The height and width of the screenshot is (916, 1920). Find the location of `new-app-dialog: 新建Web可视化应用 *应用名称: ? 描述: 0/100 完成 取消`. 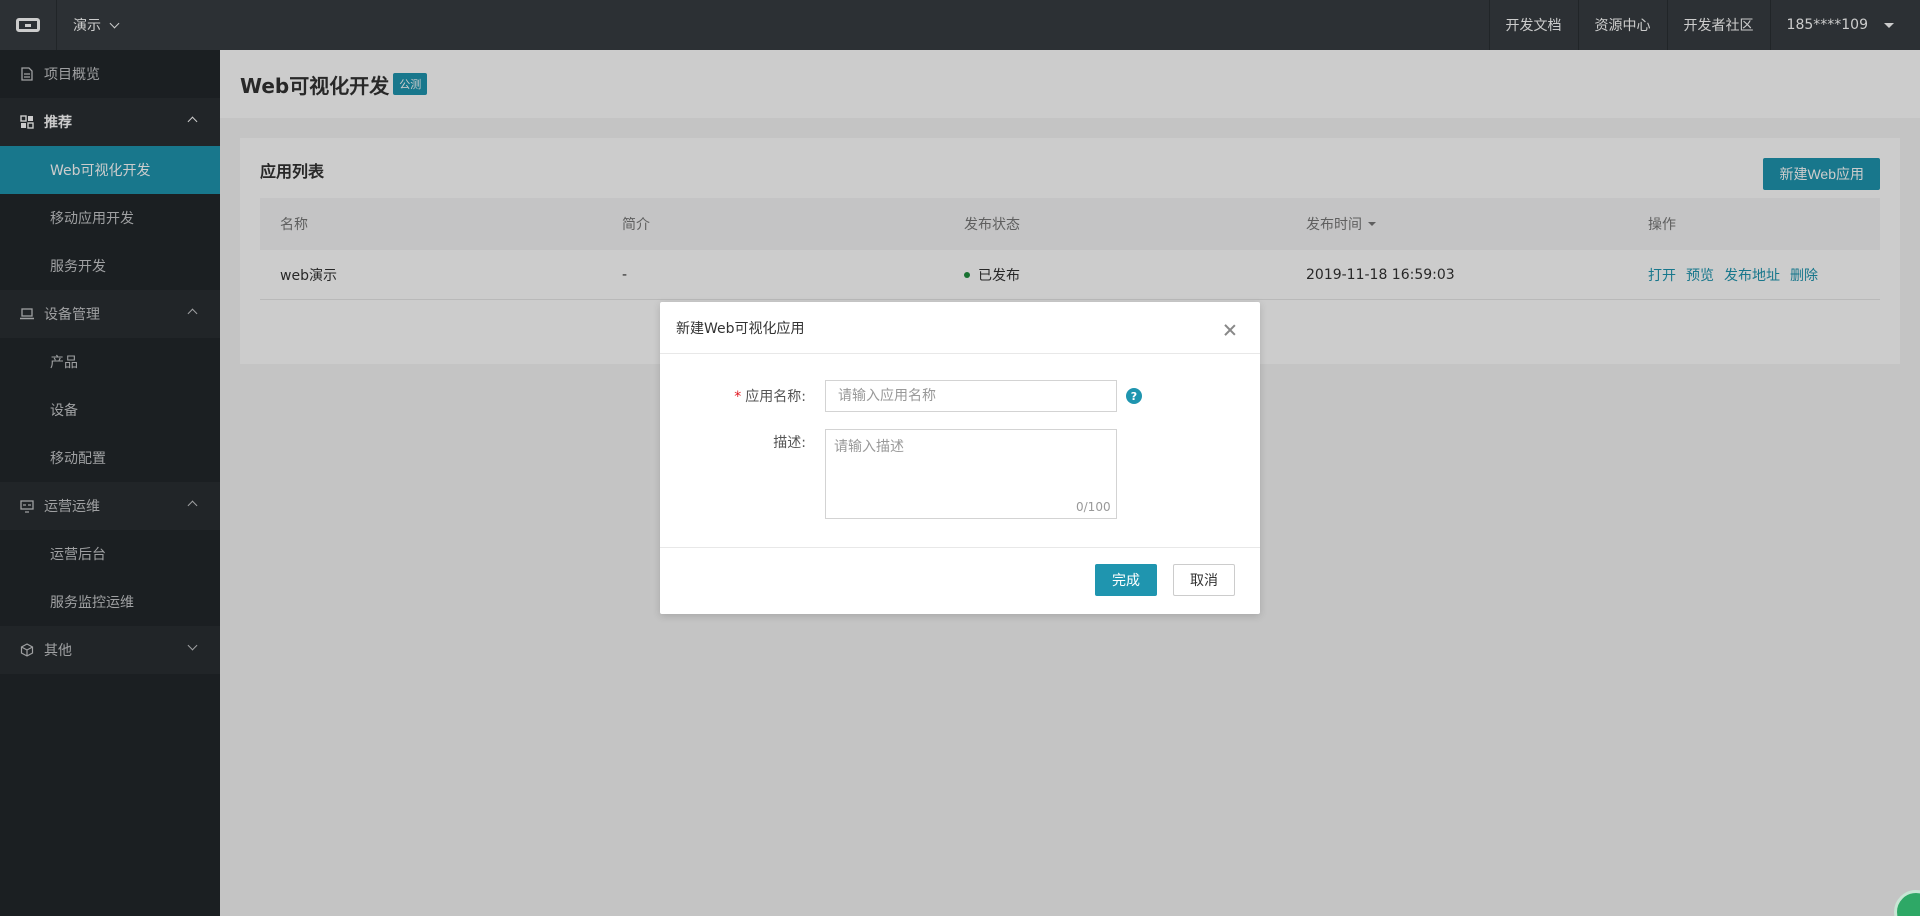

new-app-dialog: 新建Web可视化应用 *应用名称: ? 描述: 0/100 完成 取消 is located at coordinates (960, 458).